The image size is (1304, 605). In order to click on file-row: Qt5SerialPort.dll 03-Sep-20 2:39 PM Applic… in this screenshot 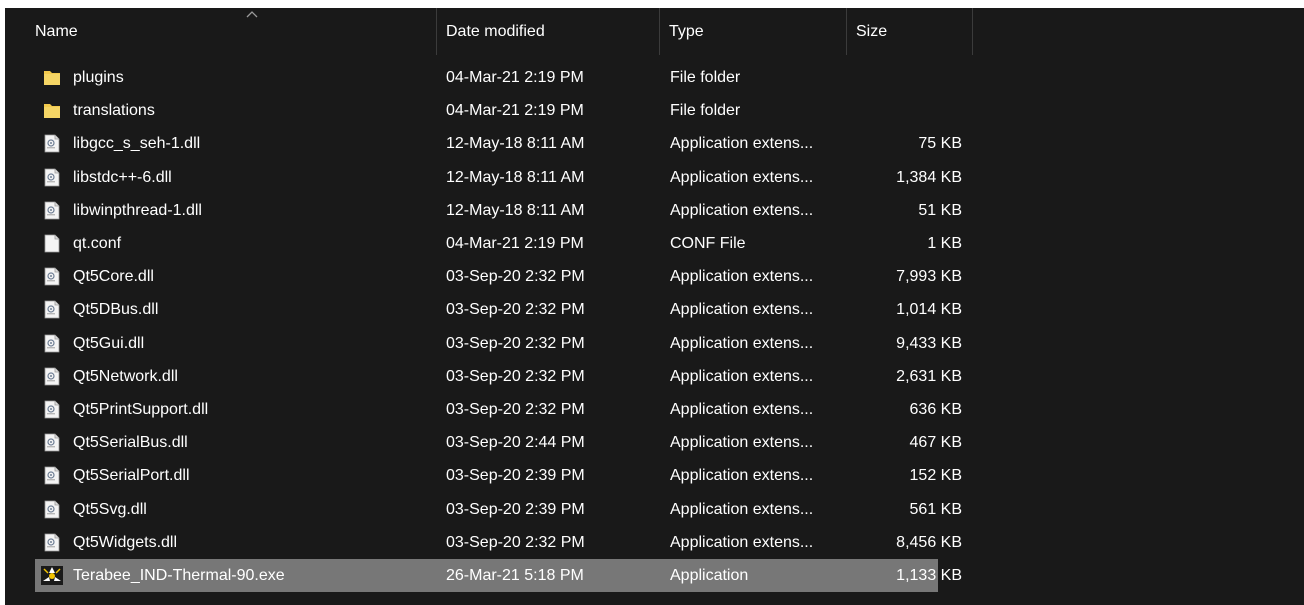, I will do `click(498, 475)`.